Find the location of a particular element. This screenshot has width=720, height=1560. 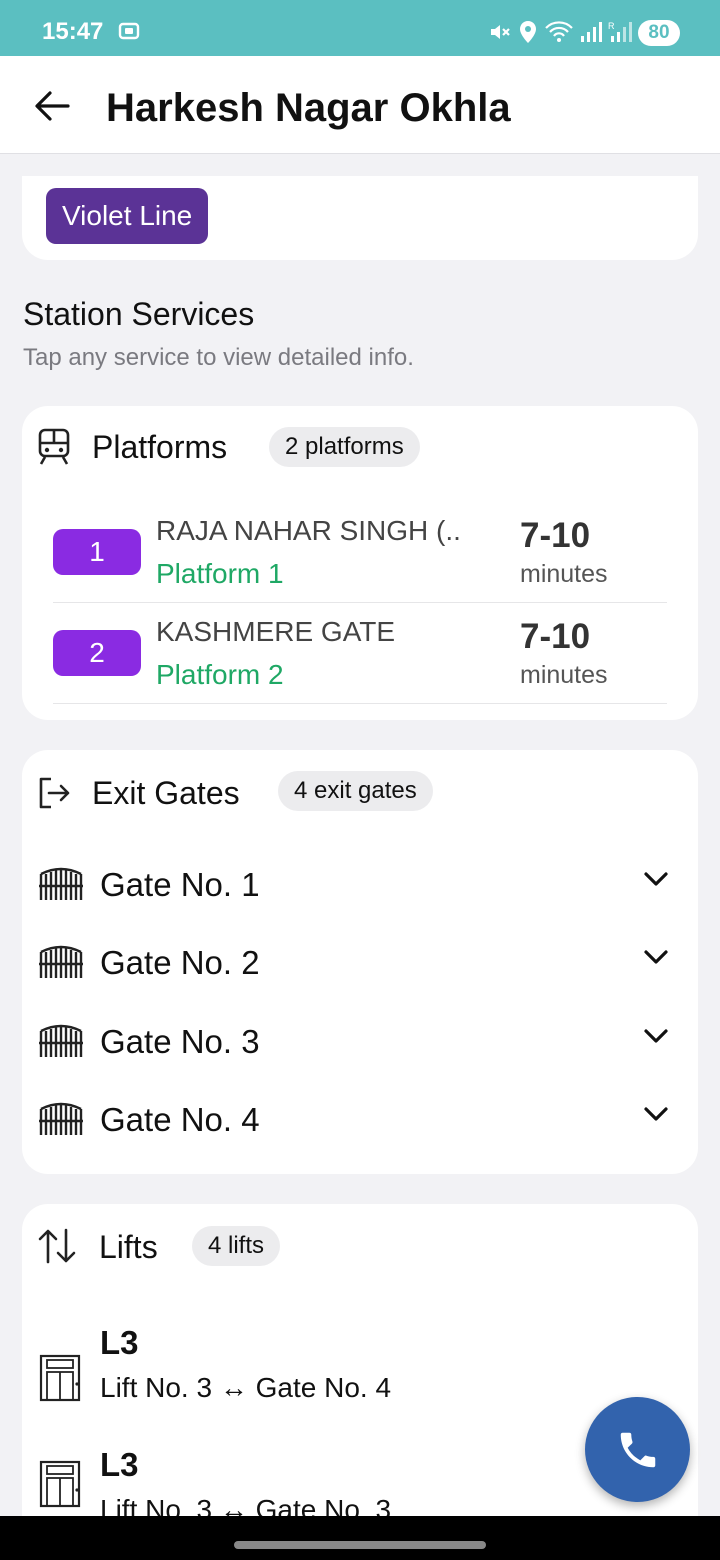

phone-icon is located at coordinates (638, 1450).